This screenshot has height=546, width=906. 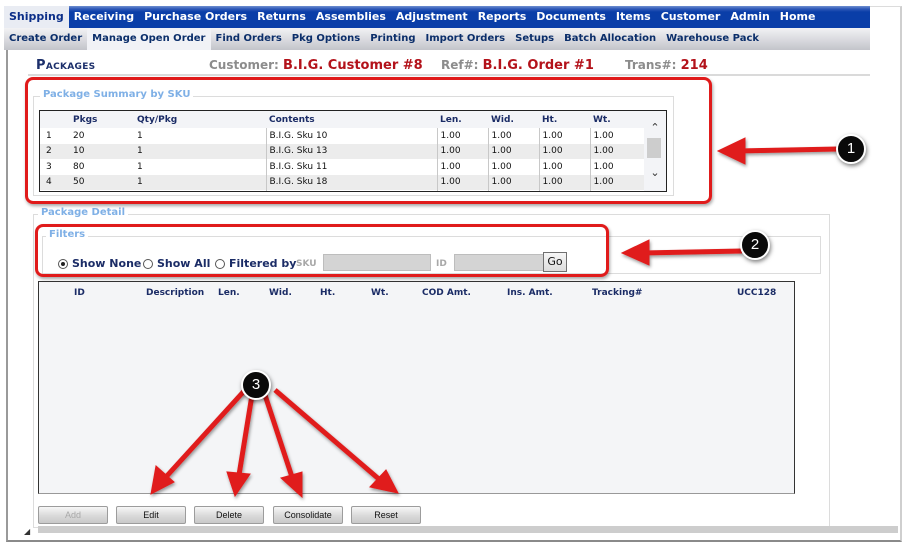 I want to click on radio-show-all: Show All, so click(x=176, y=263).